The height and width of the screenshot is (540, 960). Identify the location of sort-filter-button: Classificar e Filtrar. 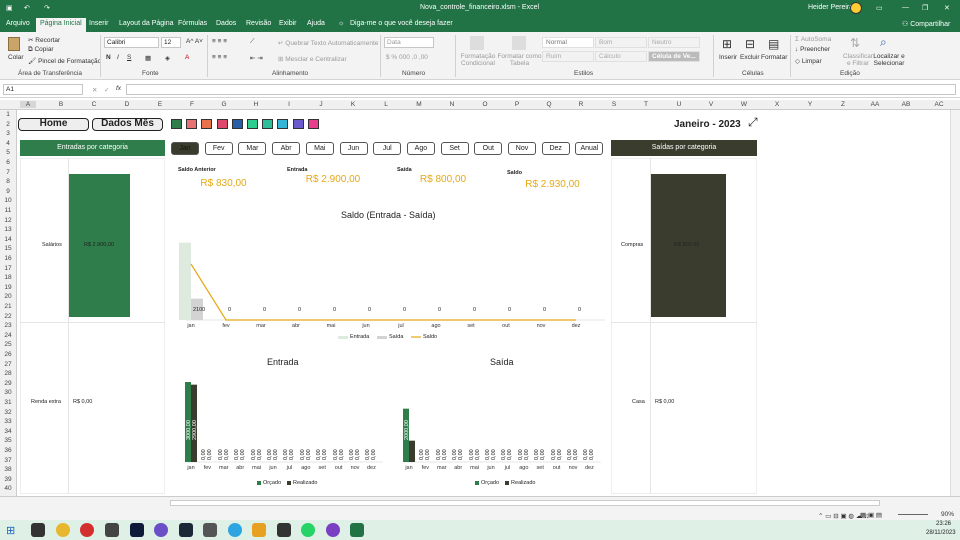
(858, 60).